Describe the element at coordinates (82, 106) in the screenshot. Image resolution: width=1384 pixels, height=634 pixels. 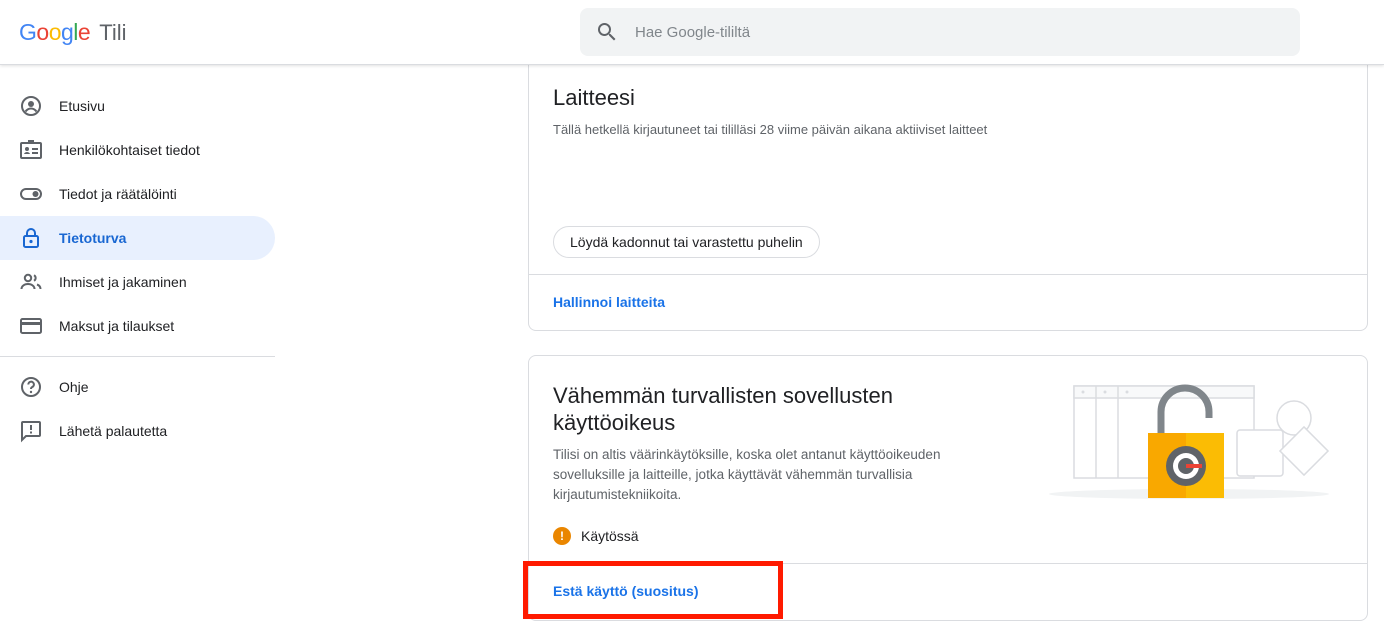
I see `sidebar-item-label: Etusivu` at that location.